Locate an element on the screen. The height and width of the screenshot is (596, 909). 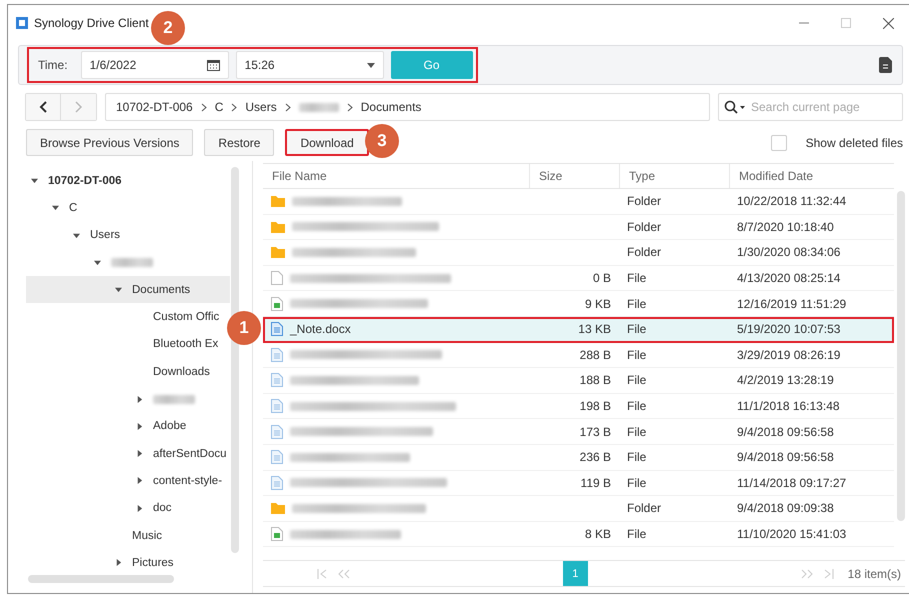
table-row: 188 B File 4/2/2019 13:28:19 is located at coordinates (578, 381).